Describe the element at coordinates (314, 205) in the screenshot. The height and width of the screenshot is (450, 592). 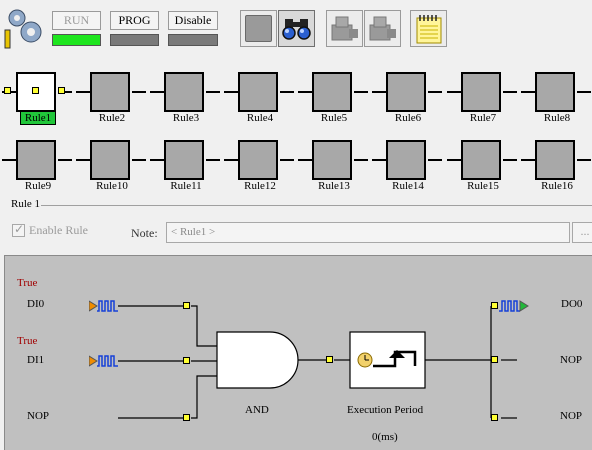
I see `group-divider` at that location.